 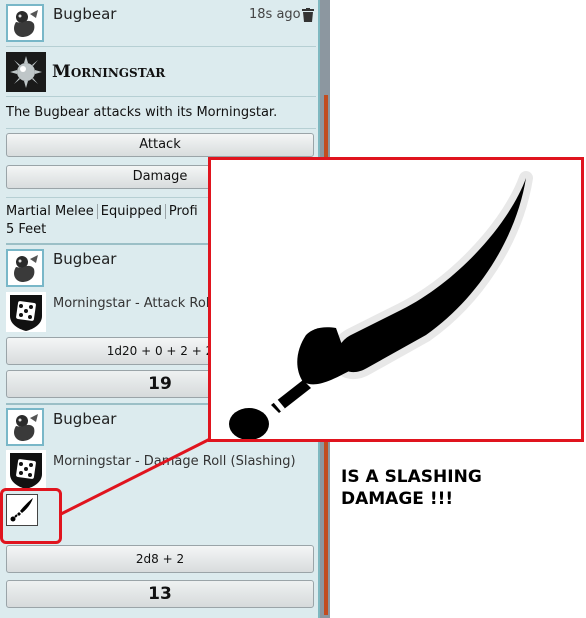 What do you see at coordinates (133, 303) in the screenshot?
I see `roll-flavor-text: Morningstar - Attack Roll` at bounding box center [133, 303].